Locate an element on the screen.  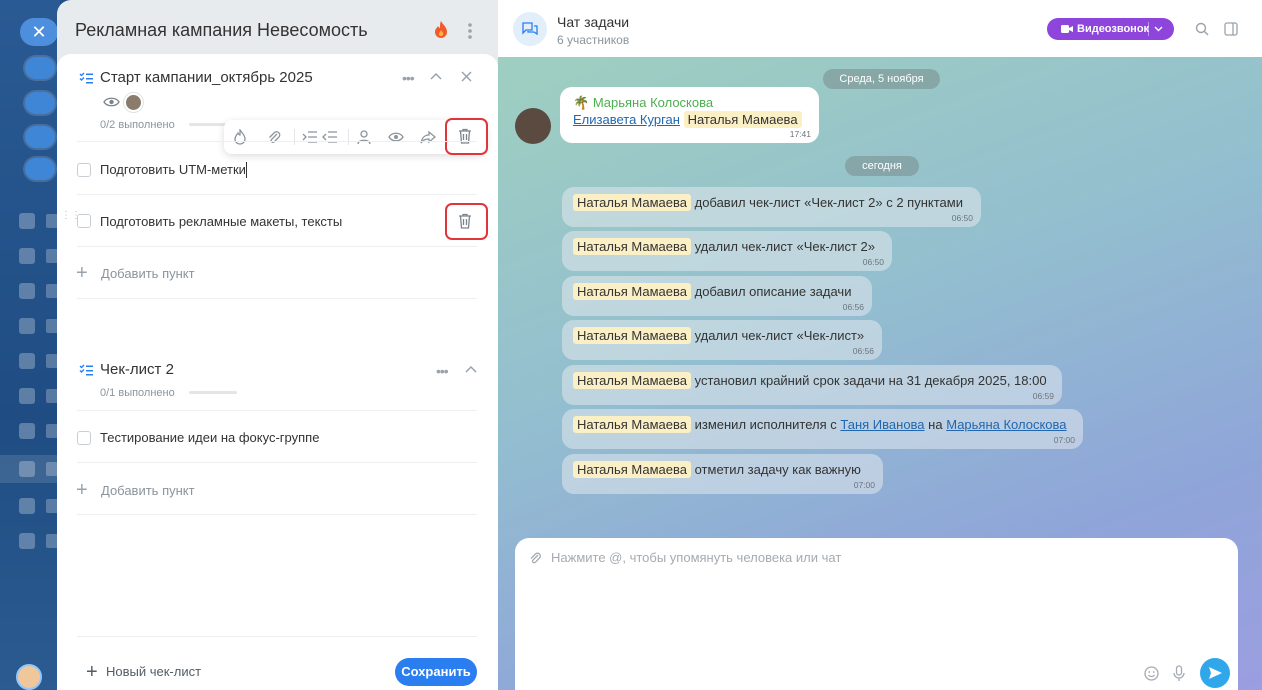
message-author: Марьяна Колоскова is located at coordinates (653, 102).